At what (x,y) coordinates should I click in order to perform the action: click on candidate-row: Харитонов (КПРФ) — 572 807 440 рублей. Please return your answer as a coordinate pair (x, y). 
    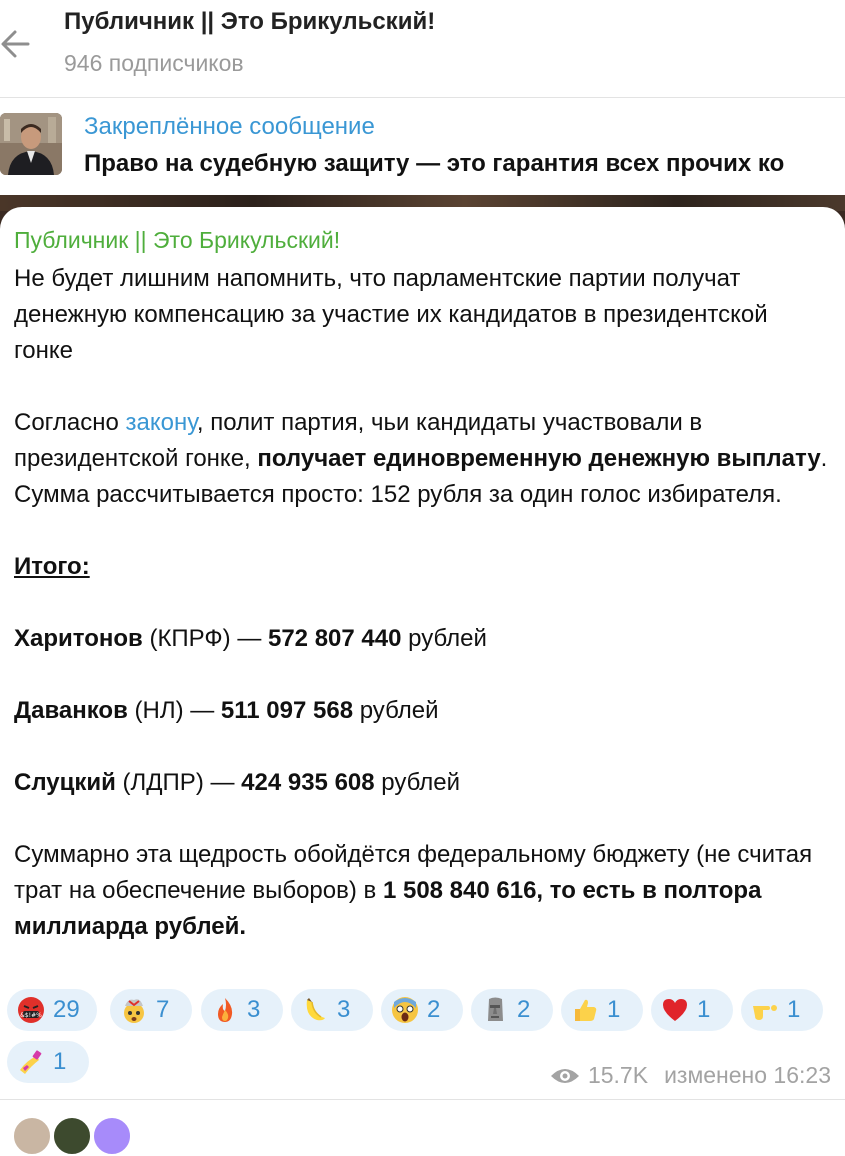
    Looking at the image, I should click on (250, 638).